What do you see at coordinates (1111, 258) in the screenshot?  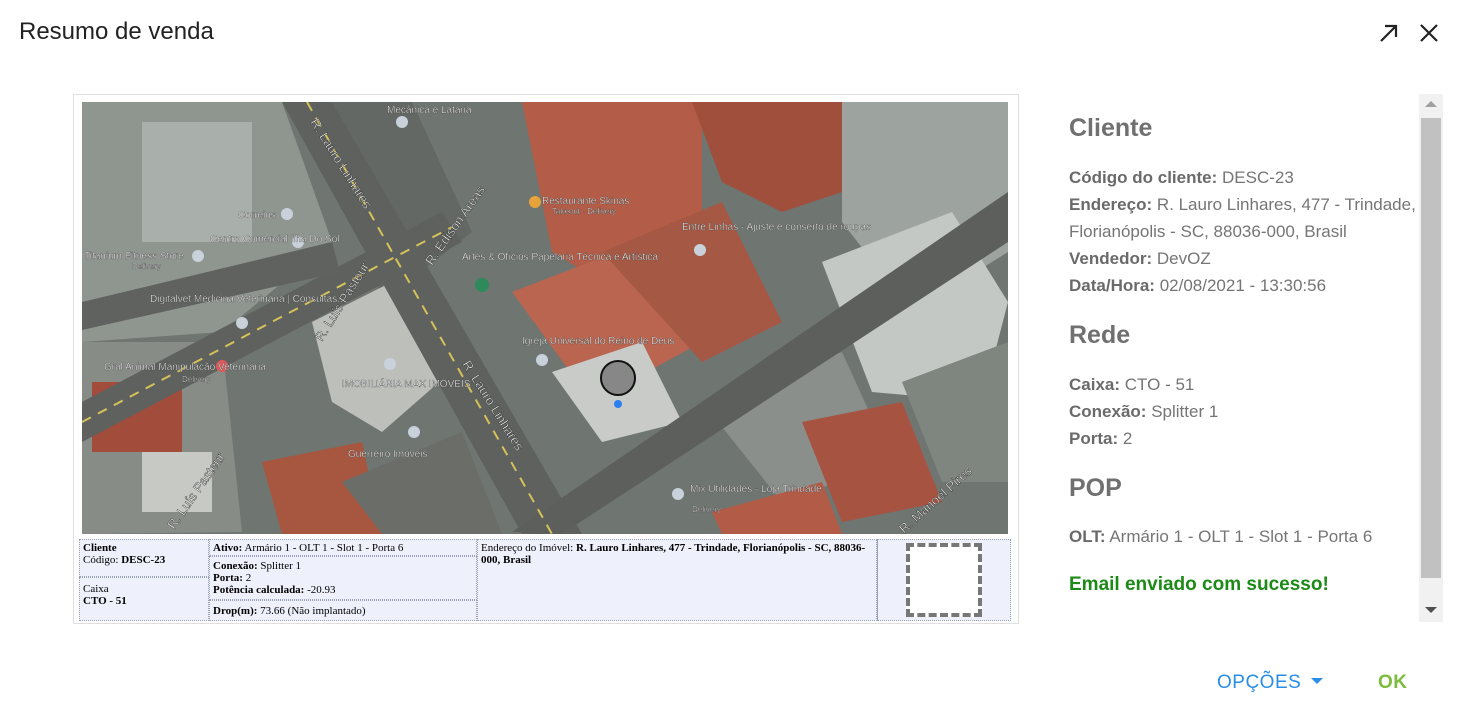 I see `vendedor-label: Vendedor:` at bounding box center [1111, 258].